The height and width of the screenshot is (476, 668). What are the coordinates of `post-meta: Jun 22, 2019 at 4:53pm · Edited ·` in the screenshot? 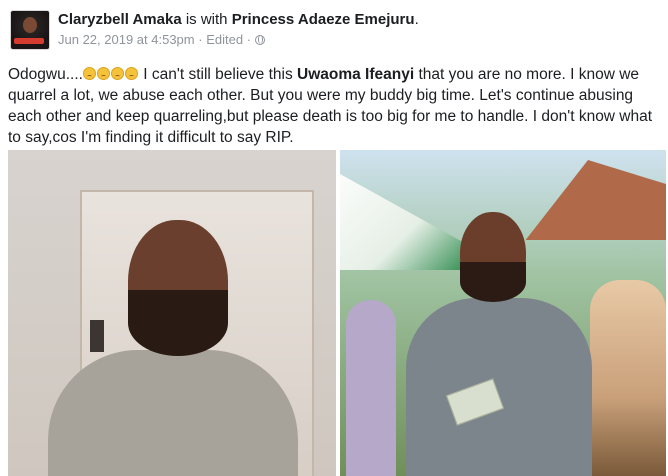 It's located at (161, 40).